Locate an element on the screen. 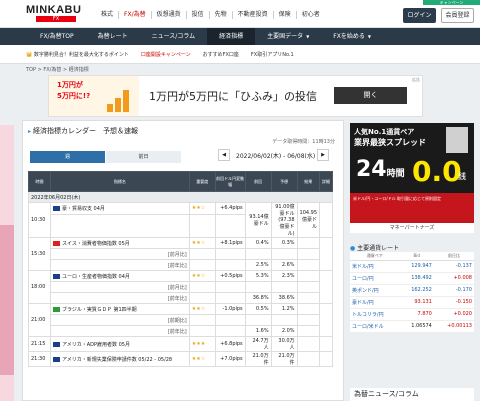 This screenshot has height=401, width=480. ad-banner: 1万円が 5万円に!? 1万円が5万円に「ひふみ」の投信 開く 広告 is located at coordinates (235, 96).